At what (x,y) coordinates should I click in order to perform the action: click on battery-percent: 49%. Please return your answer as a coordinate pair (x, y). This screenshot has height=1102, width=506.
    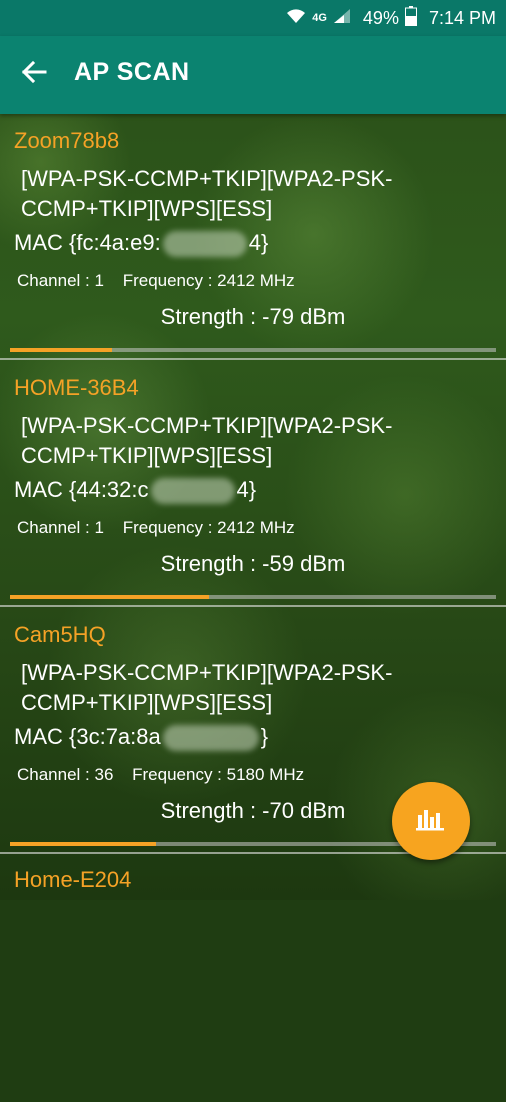
    Looking at the image, I should click on (380, 17).